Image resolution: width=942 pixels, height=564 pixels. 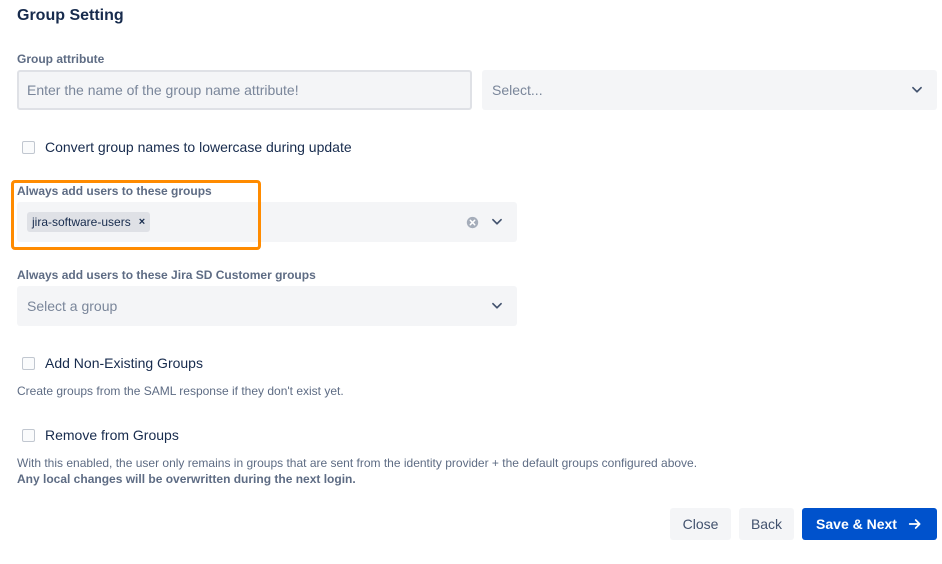 I want to click on add-non-existing-option: Add Non-Existing Groups, so click(x=112, y=363).